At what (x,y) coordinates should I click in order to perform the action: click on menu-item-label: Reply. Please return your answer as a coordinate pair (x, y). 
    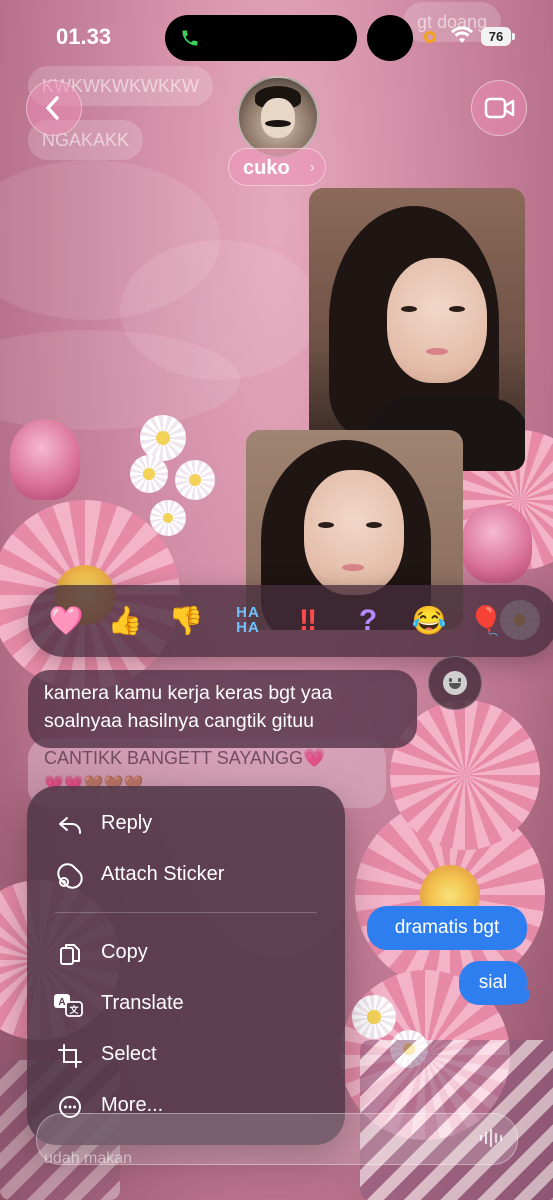
    Looking at the image, I should click on (127, 823).